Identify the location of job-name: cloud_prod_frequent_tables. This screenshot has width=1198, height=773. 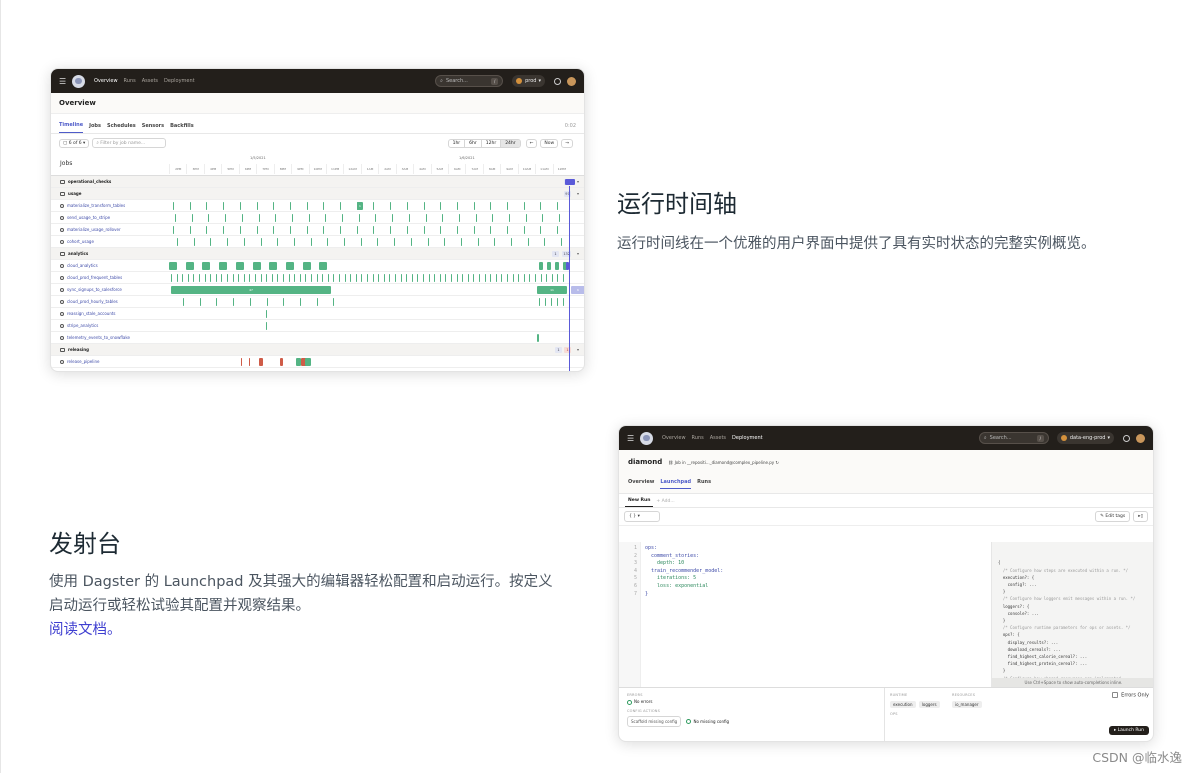
(91, 278).